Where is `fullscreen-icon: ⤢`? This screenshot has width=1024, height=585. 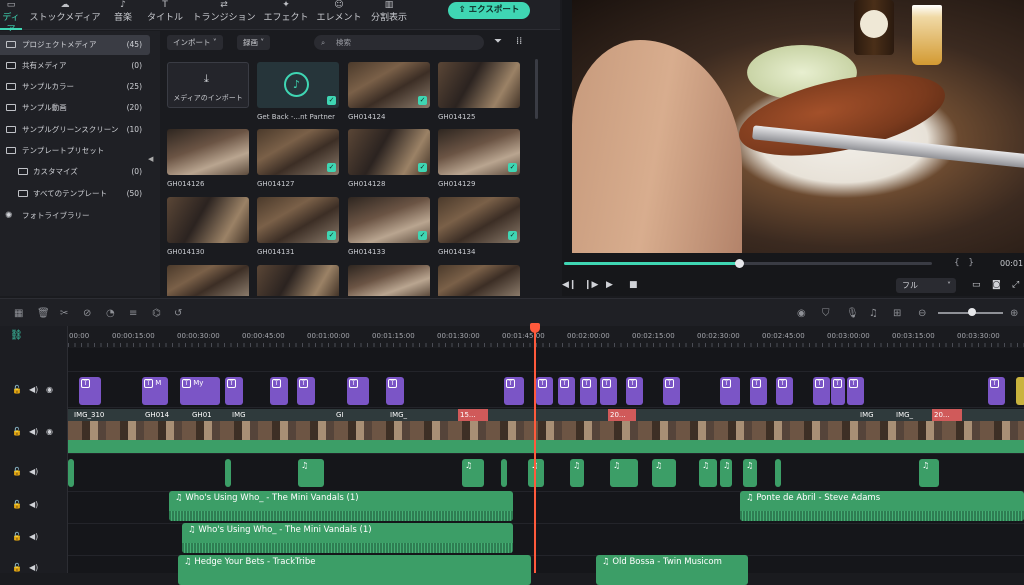 fullscreen-icon: ⤢ is located at coordinates (1015, 285).